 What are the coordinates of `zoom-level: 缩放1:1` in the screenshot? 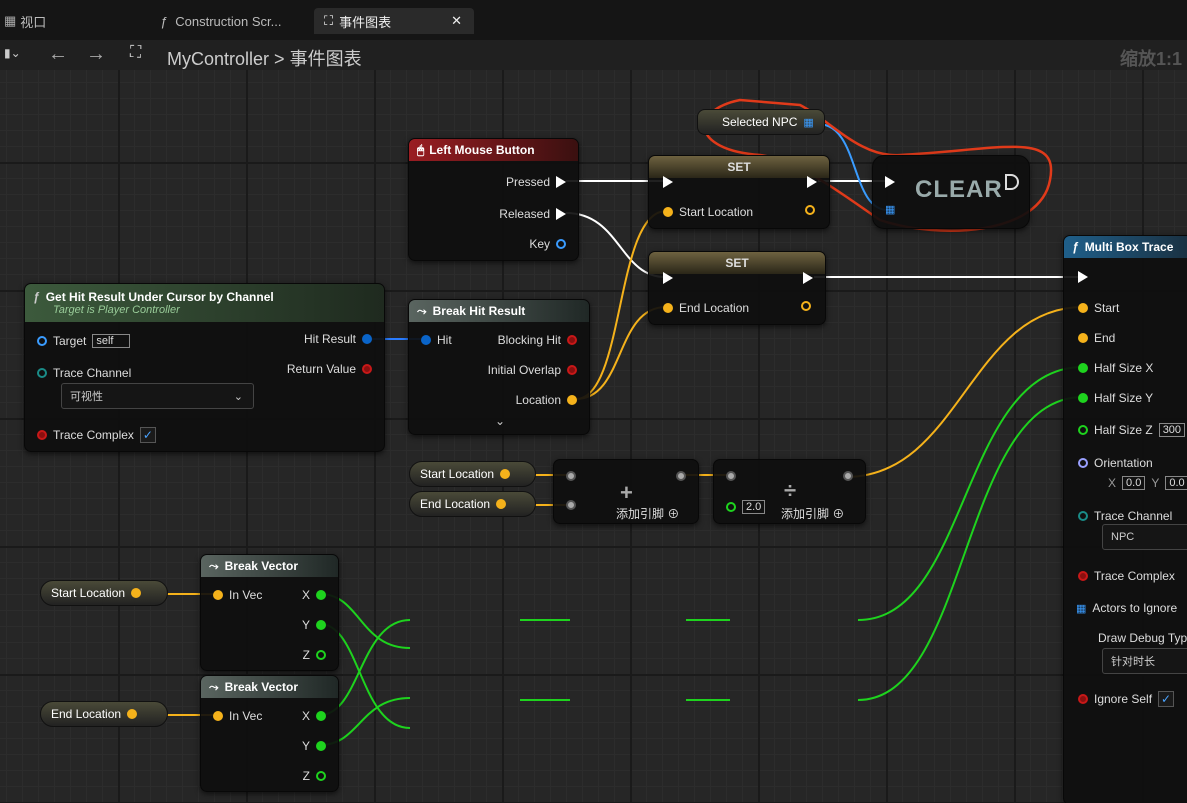 It's located at (1151, 59).